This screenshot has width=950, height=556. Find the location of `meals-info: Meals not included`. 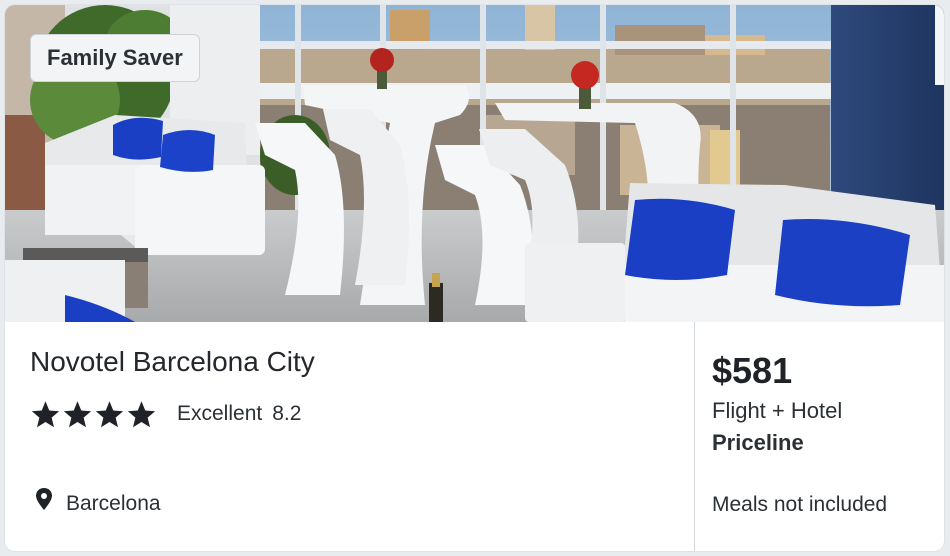

meals-info: Meals not included is located at coordinates (800, 504).